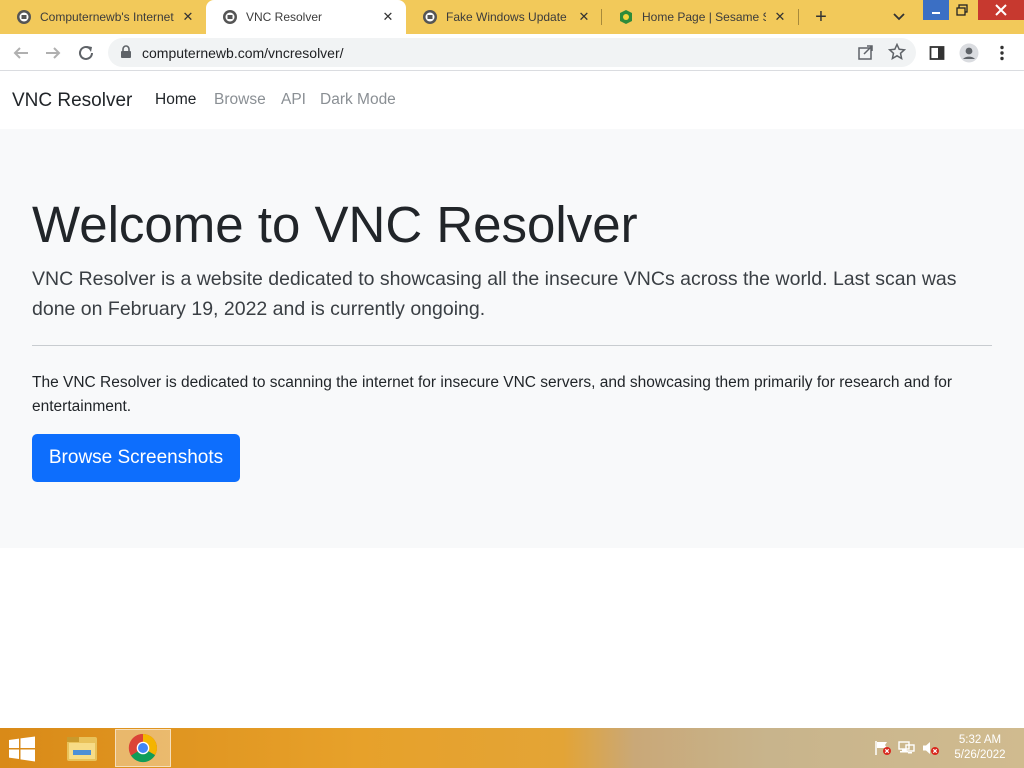  What do you see at coordinates (980, 748) in the screenshot?
I see `taskbar-clock: 5:32 AM 5/26/2022` at bounding box center [980, 748].